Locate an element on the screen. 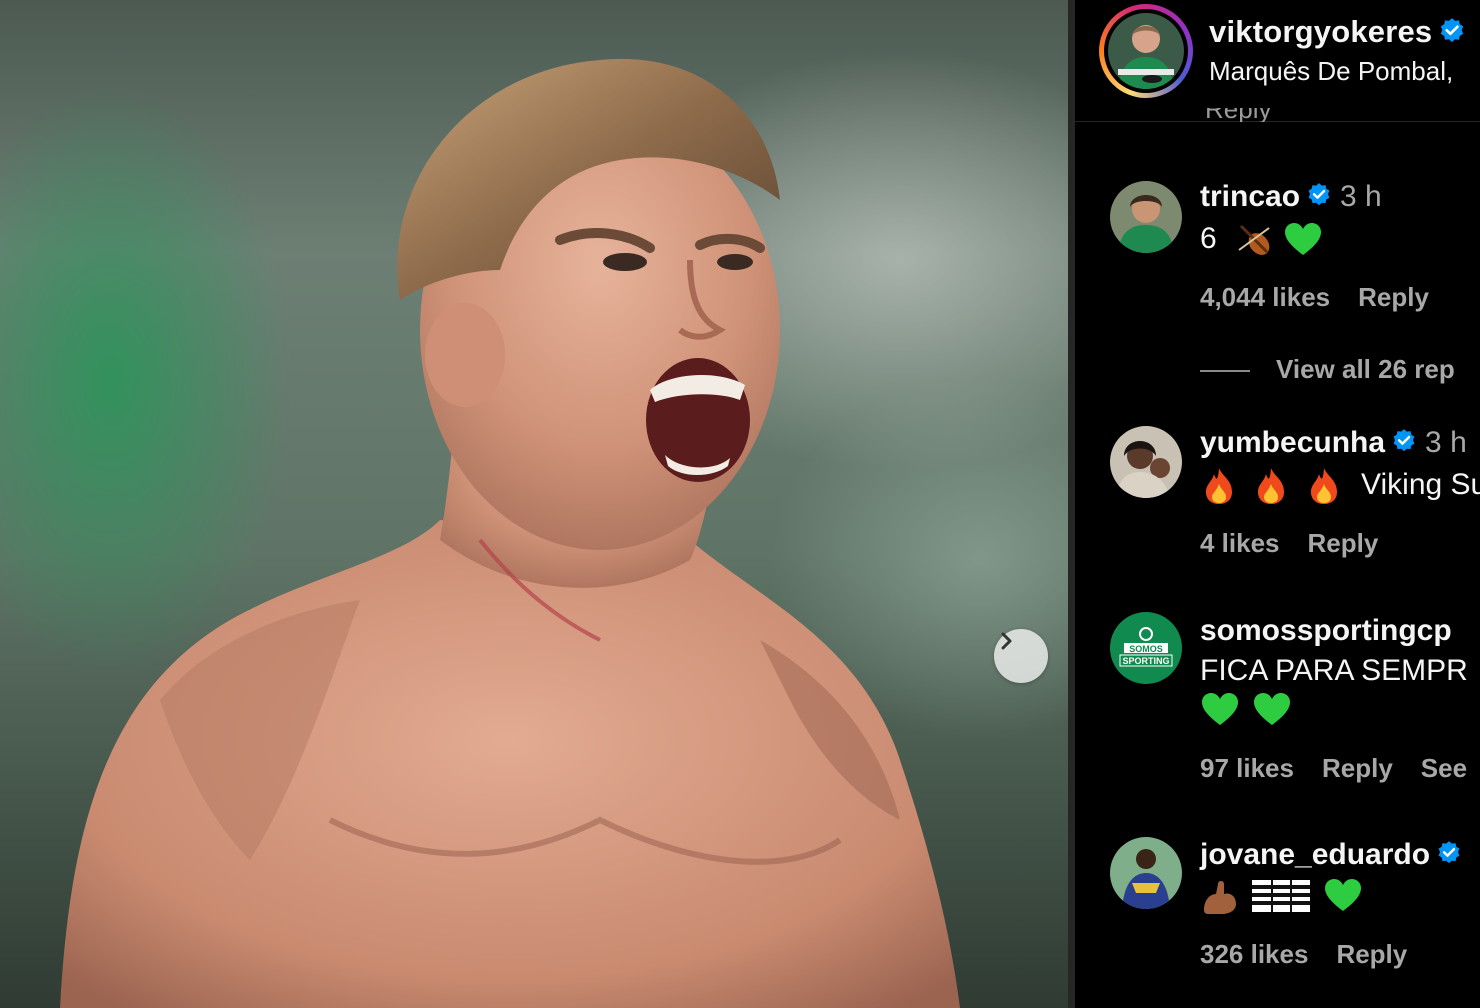 Image resolution: width=1480 pixels, height=1008 pixels. avatar-logo-text-bottom: SPORTING is located at coordinates (1145, 661).